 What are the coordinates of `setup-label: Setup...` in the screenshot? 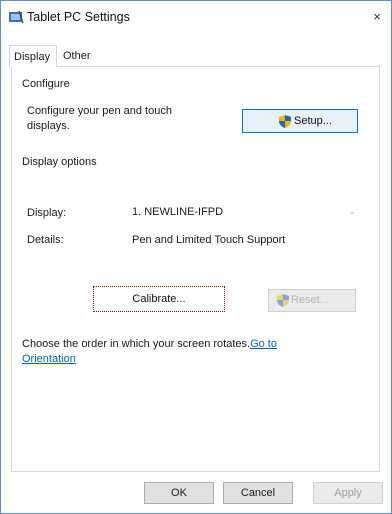 It's located at (313, 121).